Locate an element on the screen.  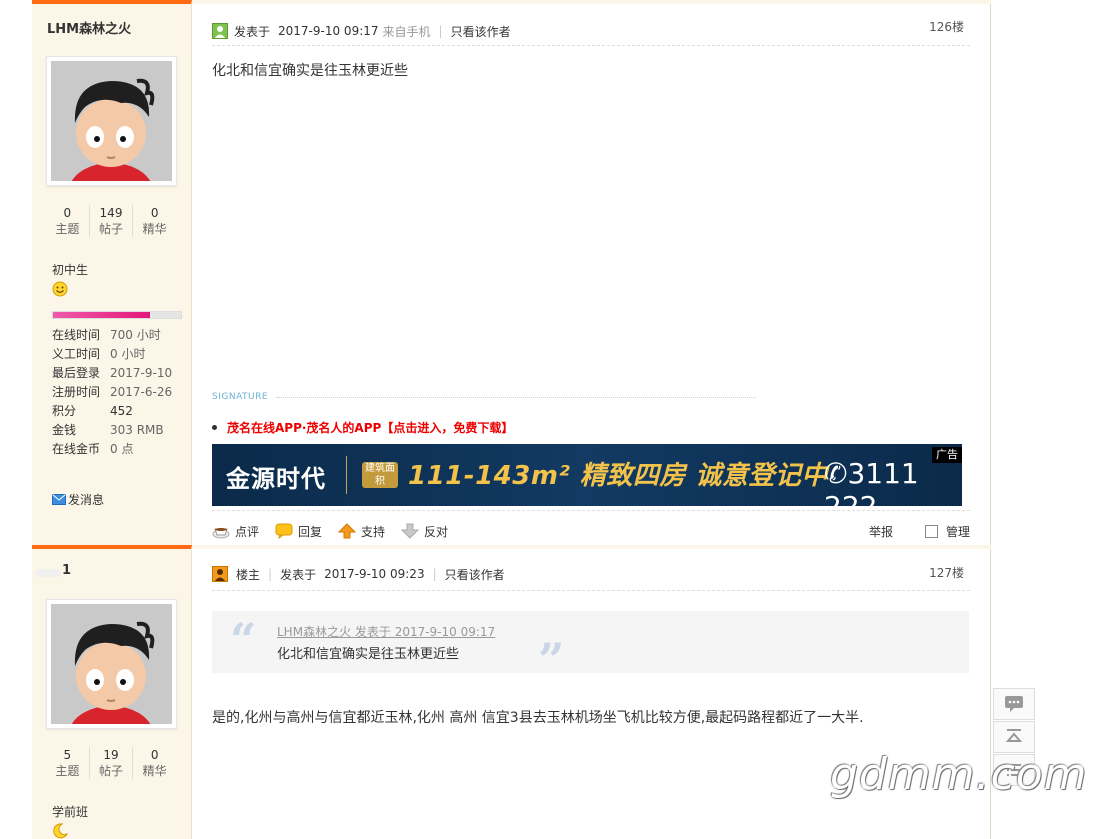
moon-level-icon is located at coordinates (60, 831).